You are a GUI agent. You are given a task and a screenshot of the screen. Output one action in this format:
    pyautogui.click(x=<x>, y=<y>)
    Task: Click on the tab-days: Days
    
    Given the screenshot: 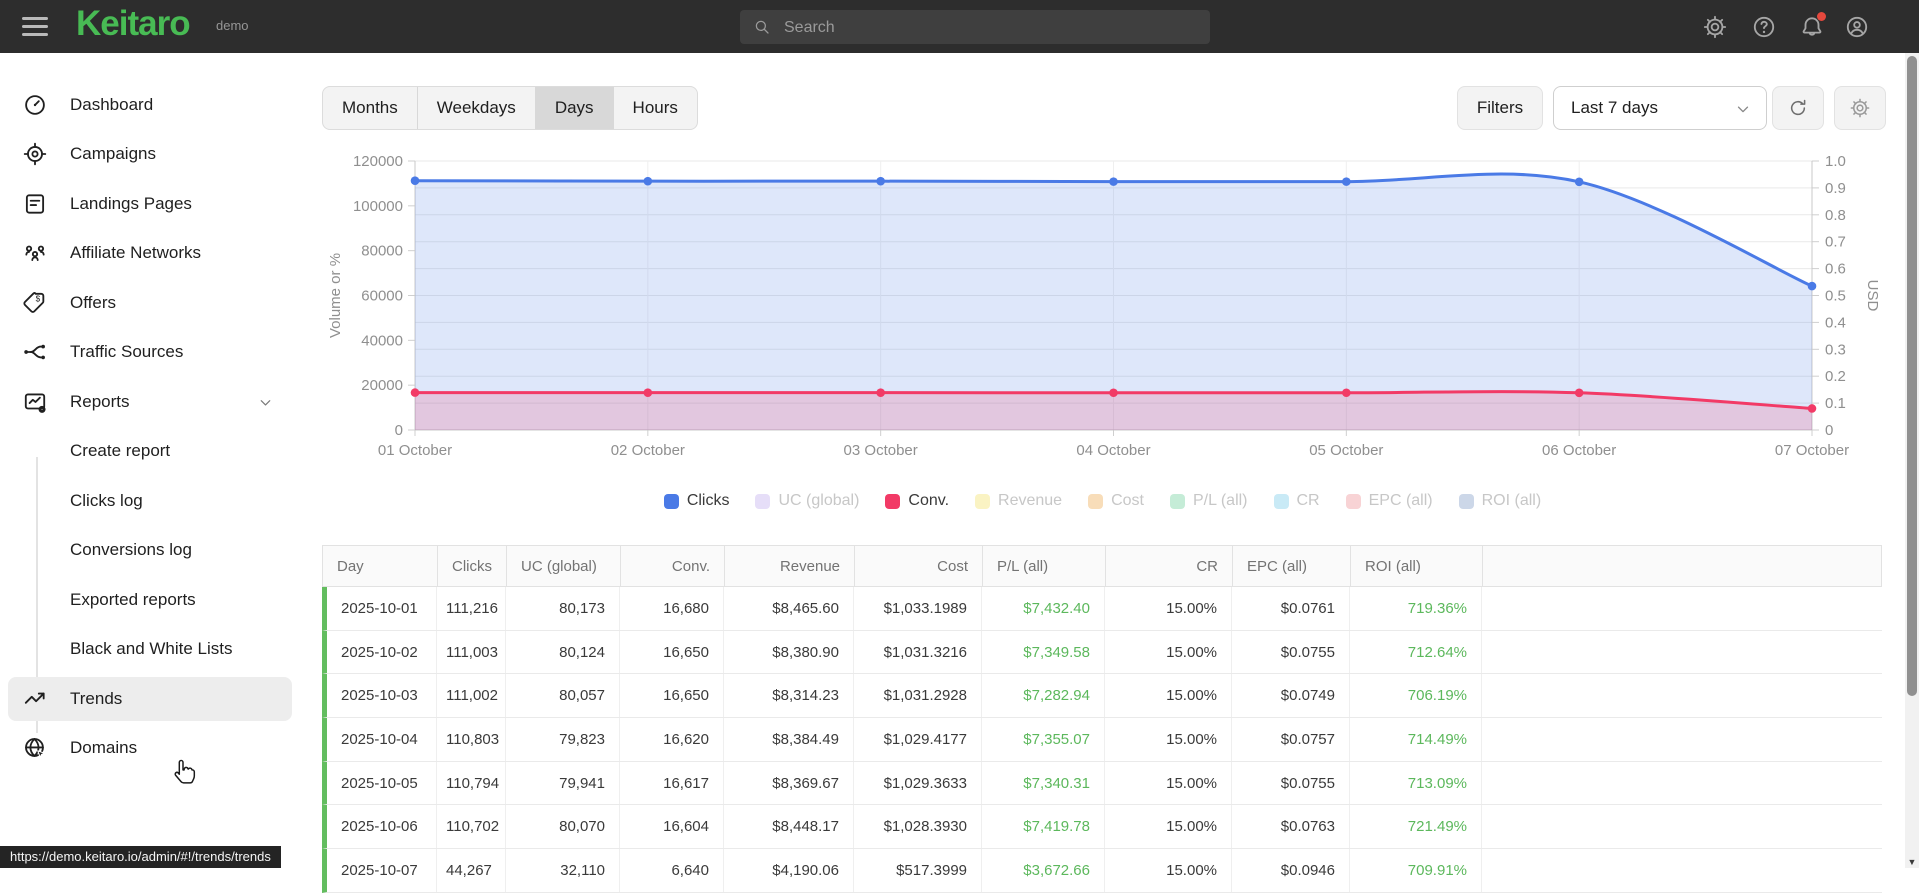 What is the action you would take?
    pyautogui.click(x=574, y=108)
    